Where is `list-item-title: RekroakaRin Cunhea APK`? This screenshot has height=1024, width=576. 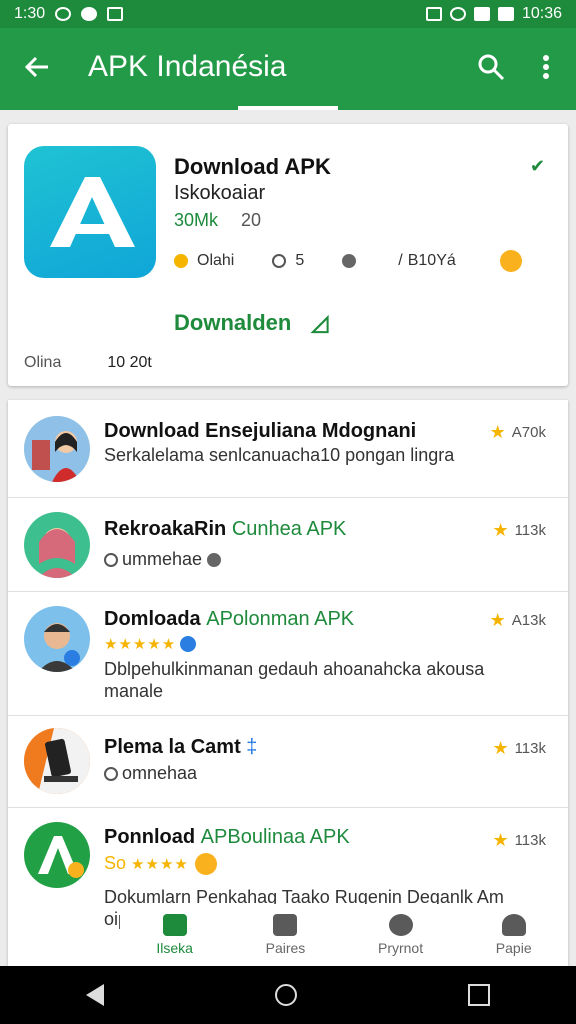 list-item-title: RekroakaRin Cunhea APK is located at coordinates (225, 529).